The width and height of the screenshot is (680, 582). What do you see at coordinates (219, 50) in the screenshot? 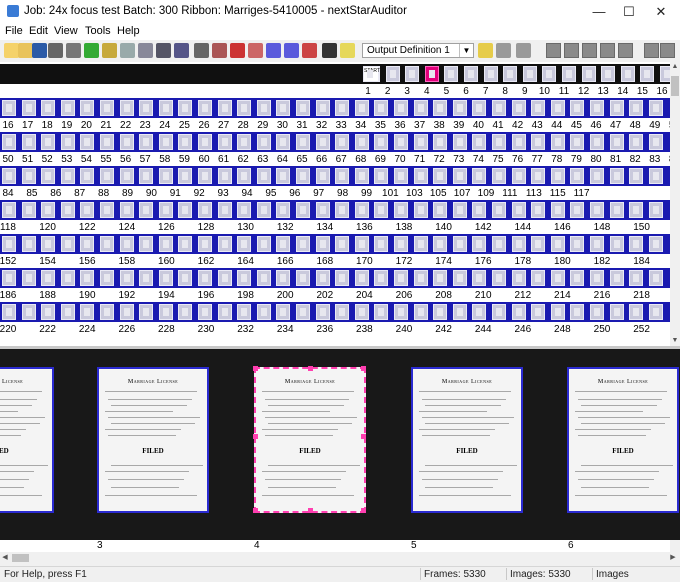
I see `scissors-icon` at bounding box center [219, 50].